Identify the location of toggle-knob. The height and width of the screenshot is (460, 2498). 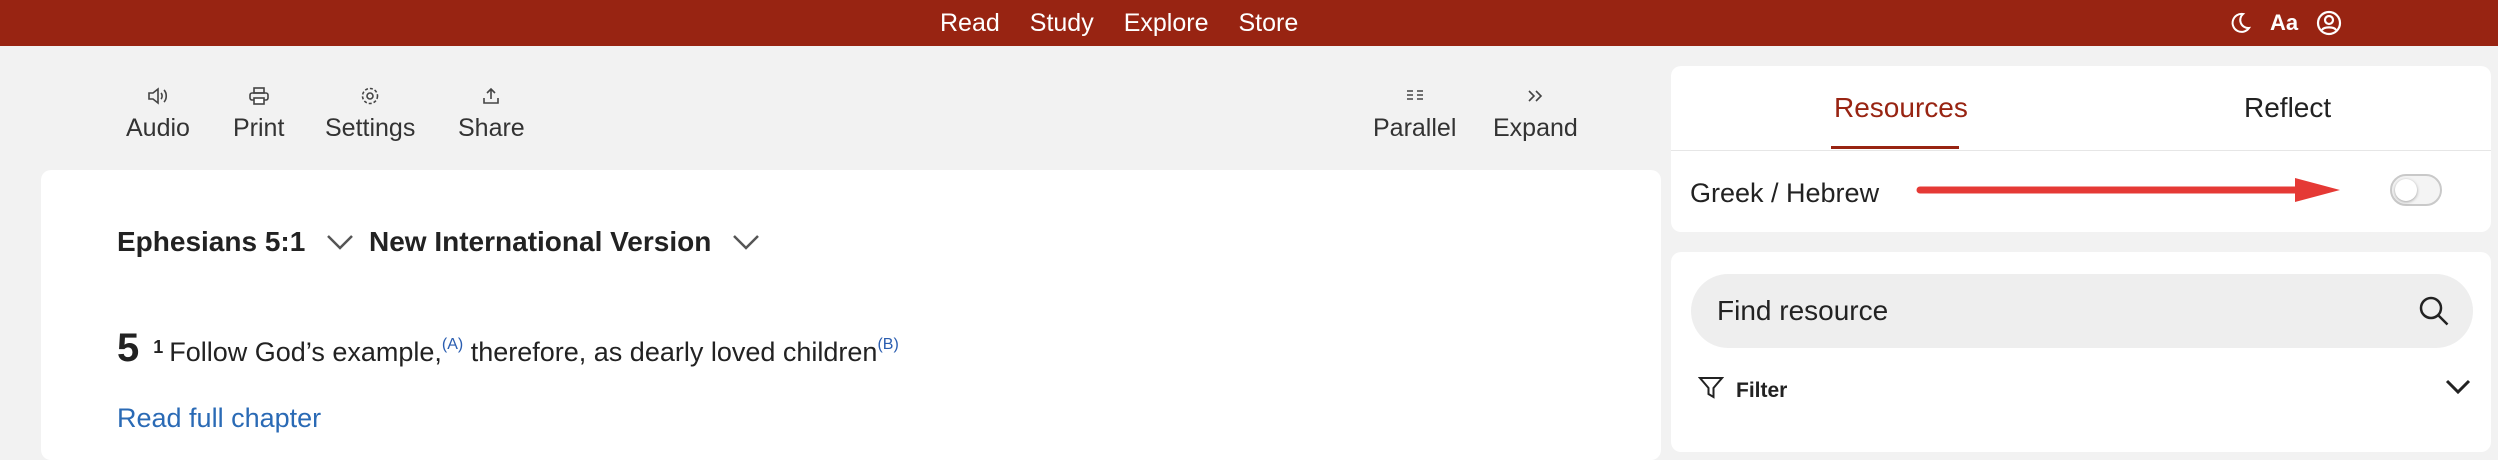
(2406, 190).